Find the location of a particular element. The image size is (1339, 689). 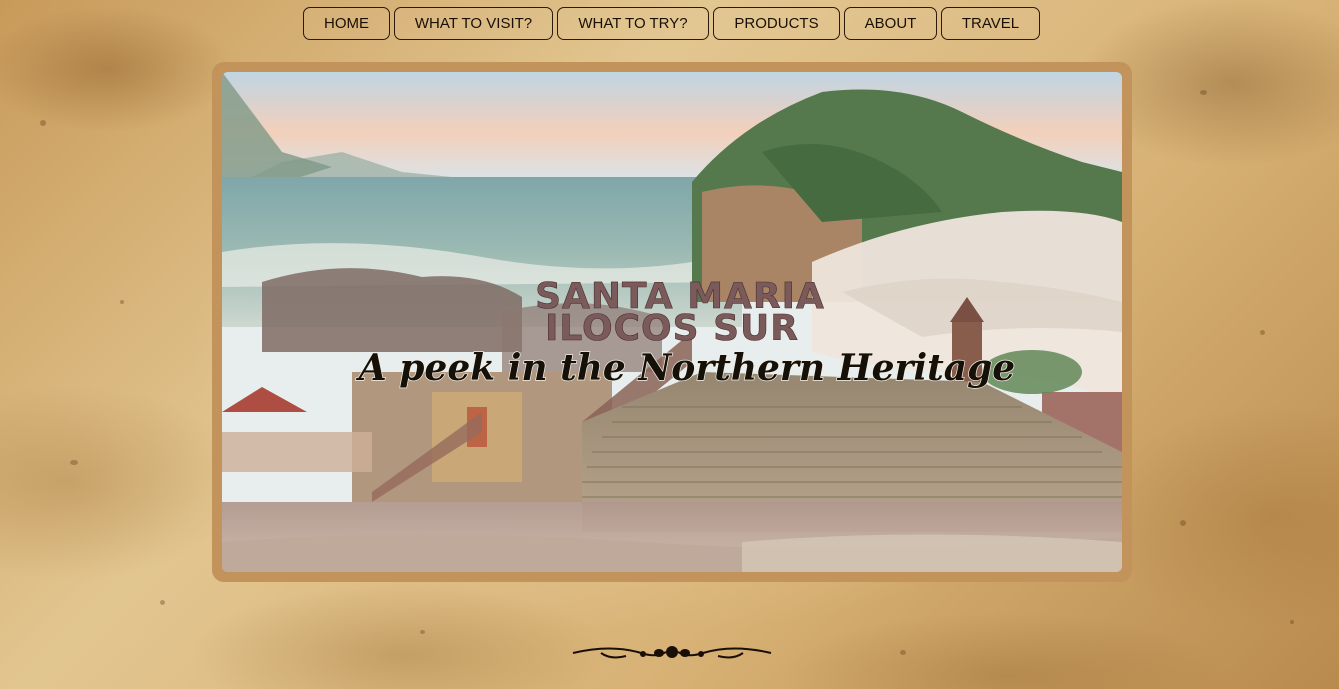

nav-what-to-try-button: WHAT TO TRY? is located at coordinates (633, 23).